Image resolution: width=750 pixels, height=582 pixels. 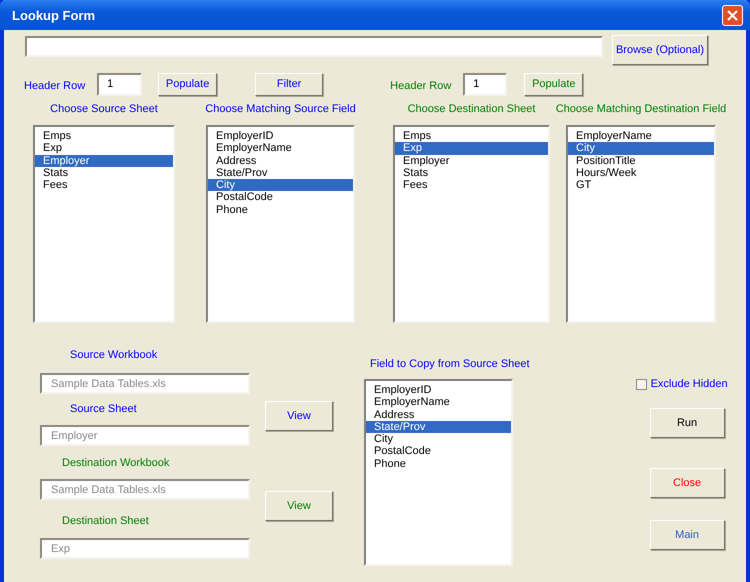 What do you see at coordinates (289, 84) in the screenshot?
I see `filter-button: Filter` at bounding box center [289, 84].